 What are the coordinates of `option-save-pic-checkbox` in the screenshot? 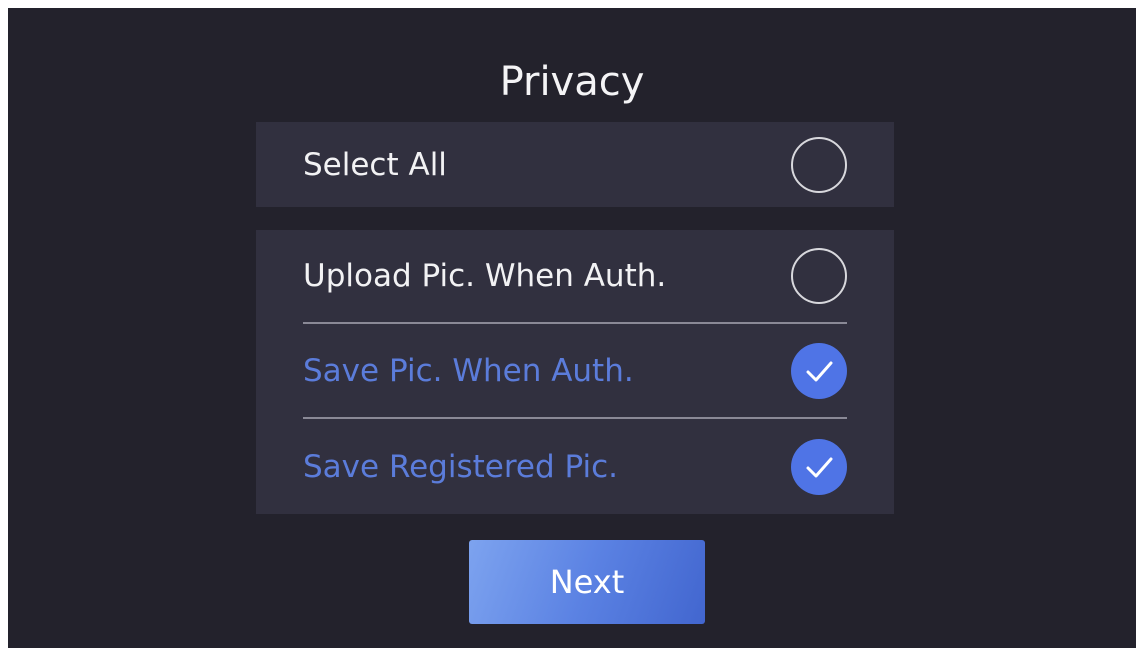 It's located at (819, 371).